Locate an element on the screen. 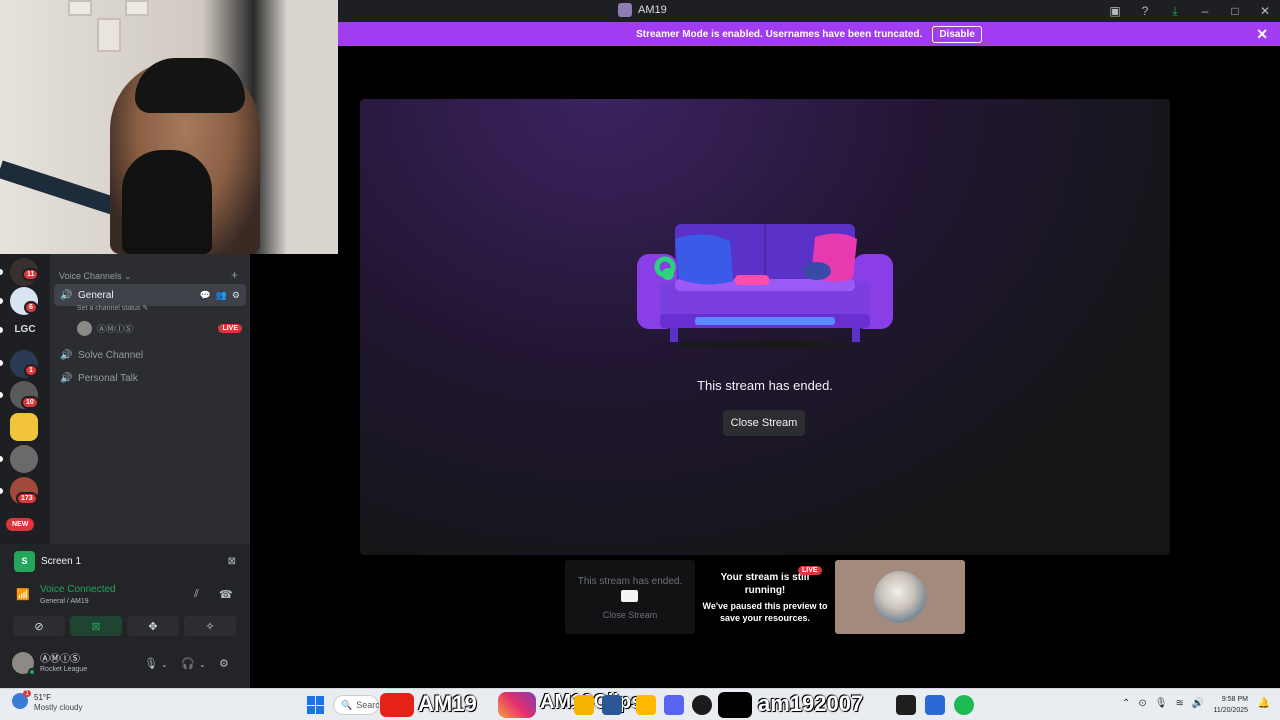 This screenshot has width=1280, height=720. voice-status: Voice Connected is located at coordinates (78, 589).